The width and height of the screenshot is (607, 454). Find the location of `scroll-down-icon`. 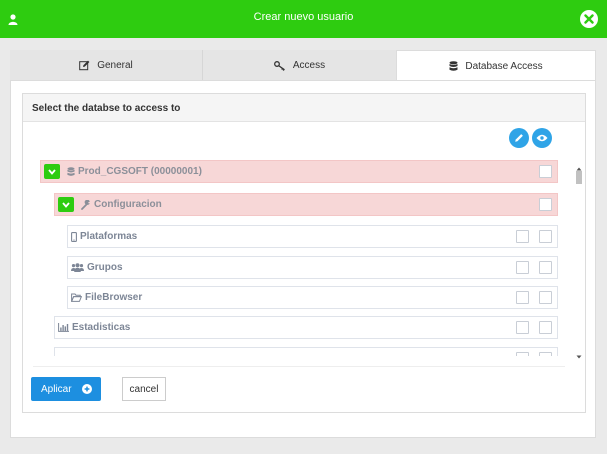

scroll-down-icon is located at coordinates (579, 353).